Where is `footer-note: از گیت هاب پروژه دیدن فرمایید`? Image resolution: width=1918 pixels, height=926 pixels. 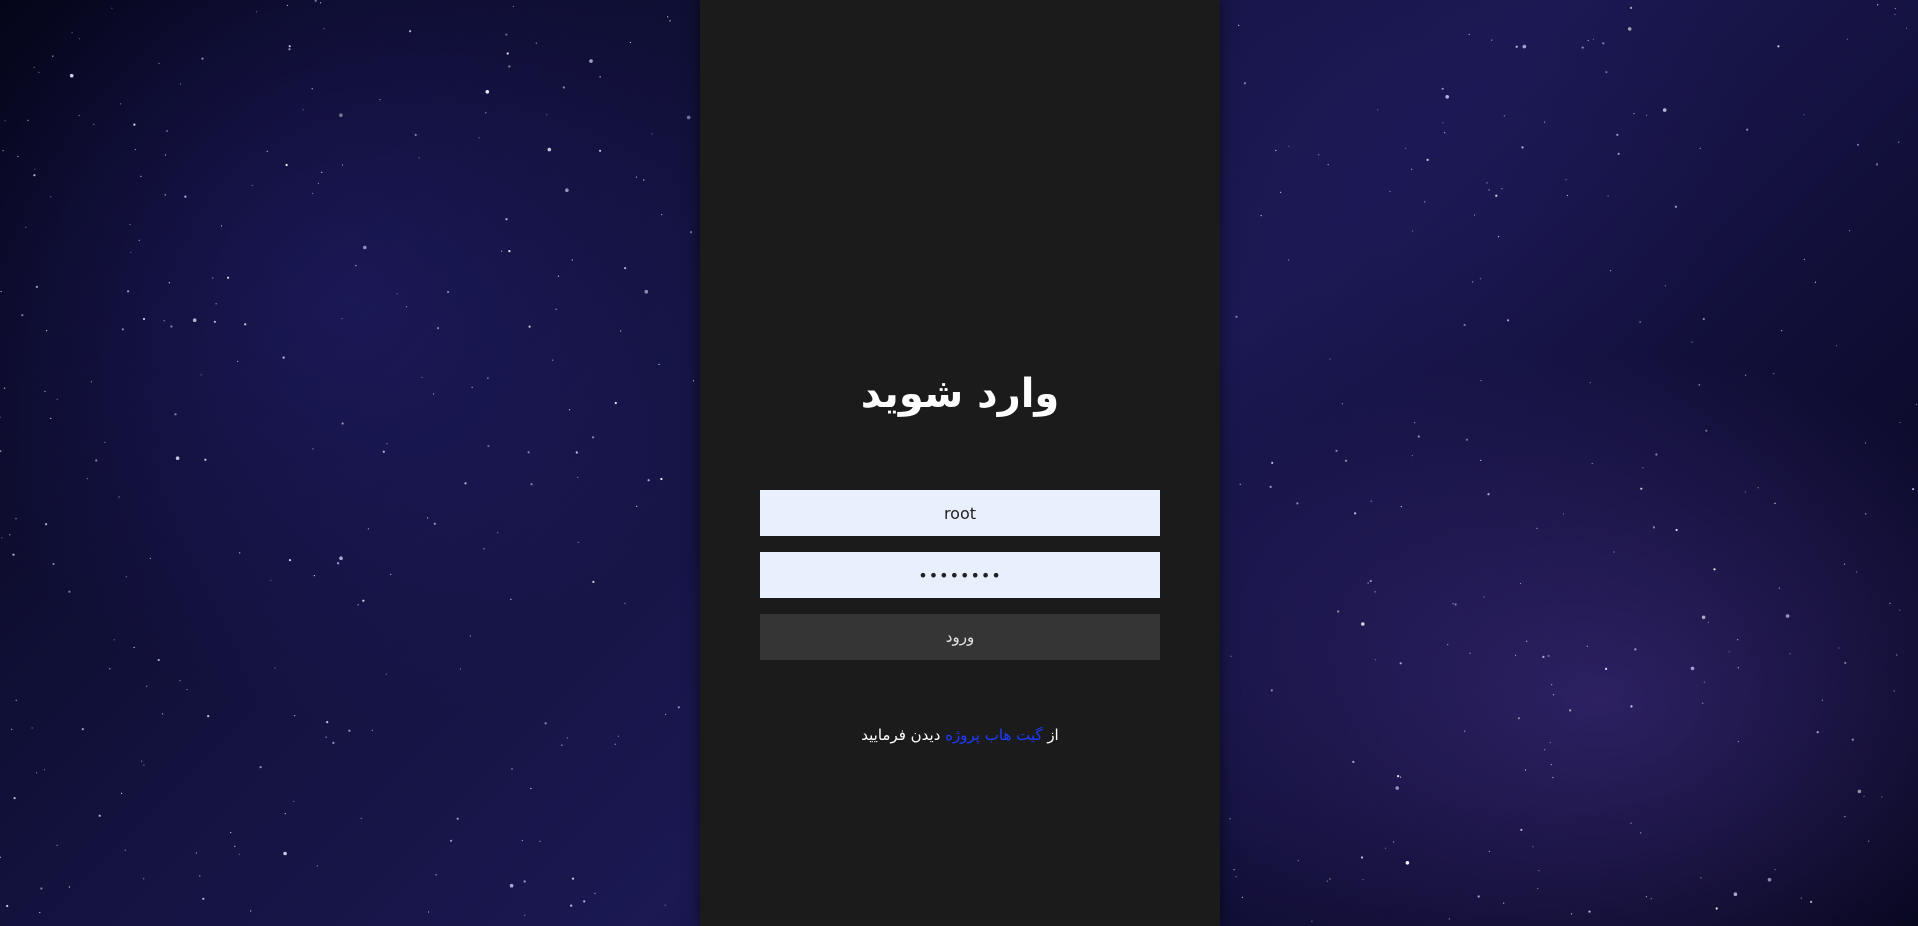
footer-note: از گیت هاب پروژه دیدن فرمایید is located at coordinates (960, 735).